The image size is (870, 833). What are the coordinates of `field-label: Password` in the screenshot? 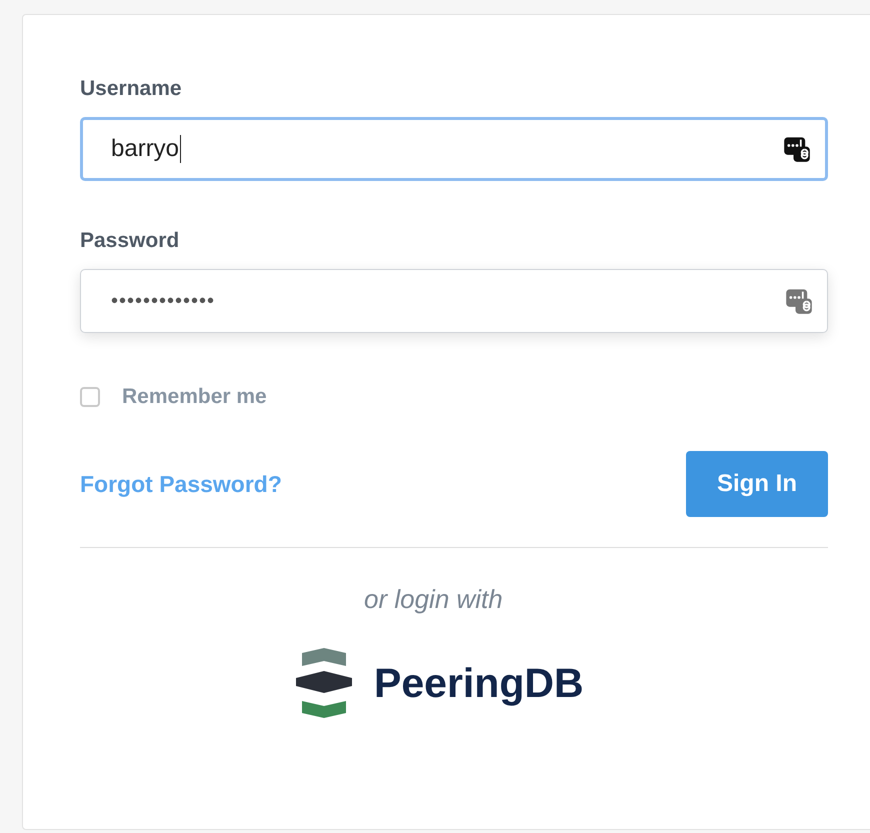 It's located at (130, 241).